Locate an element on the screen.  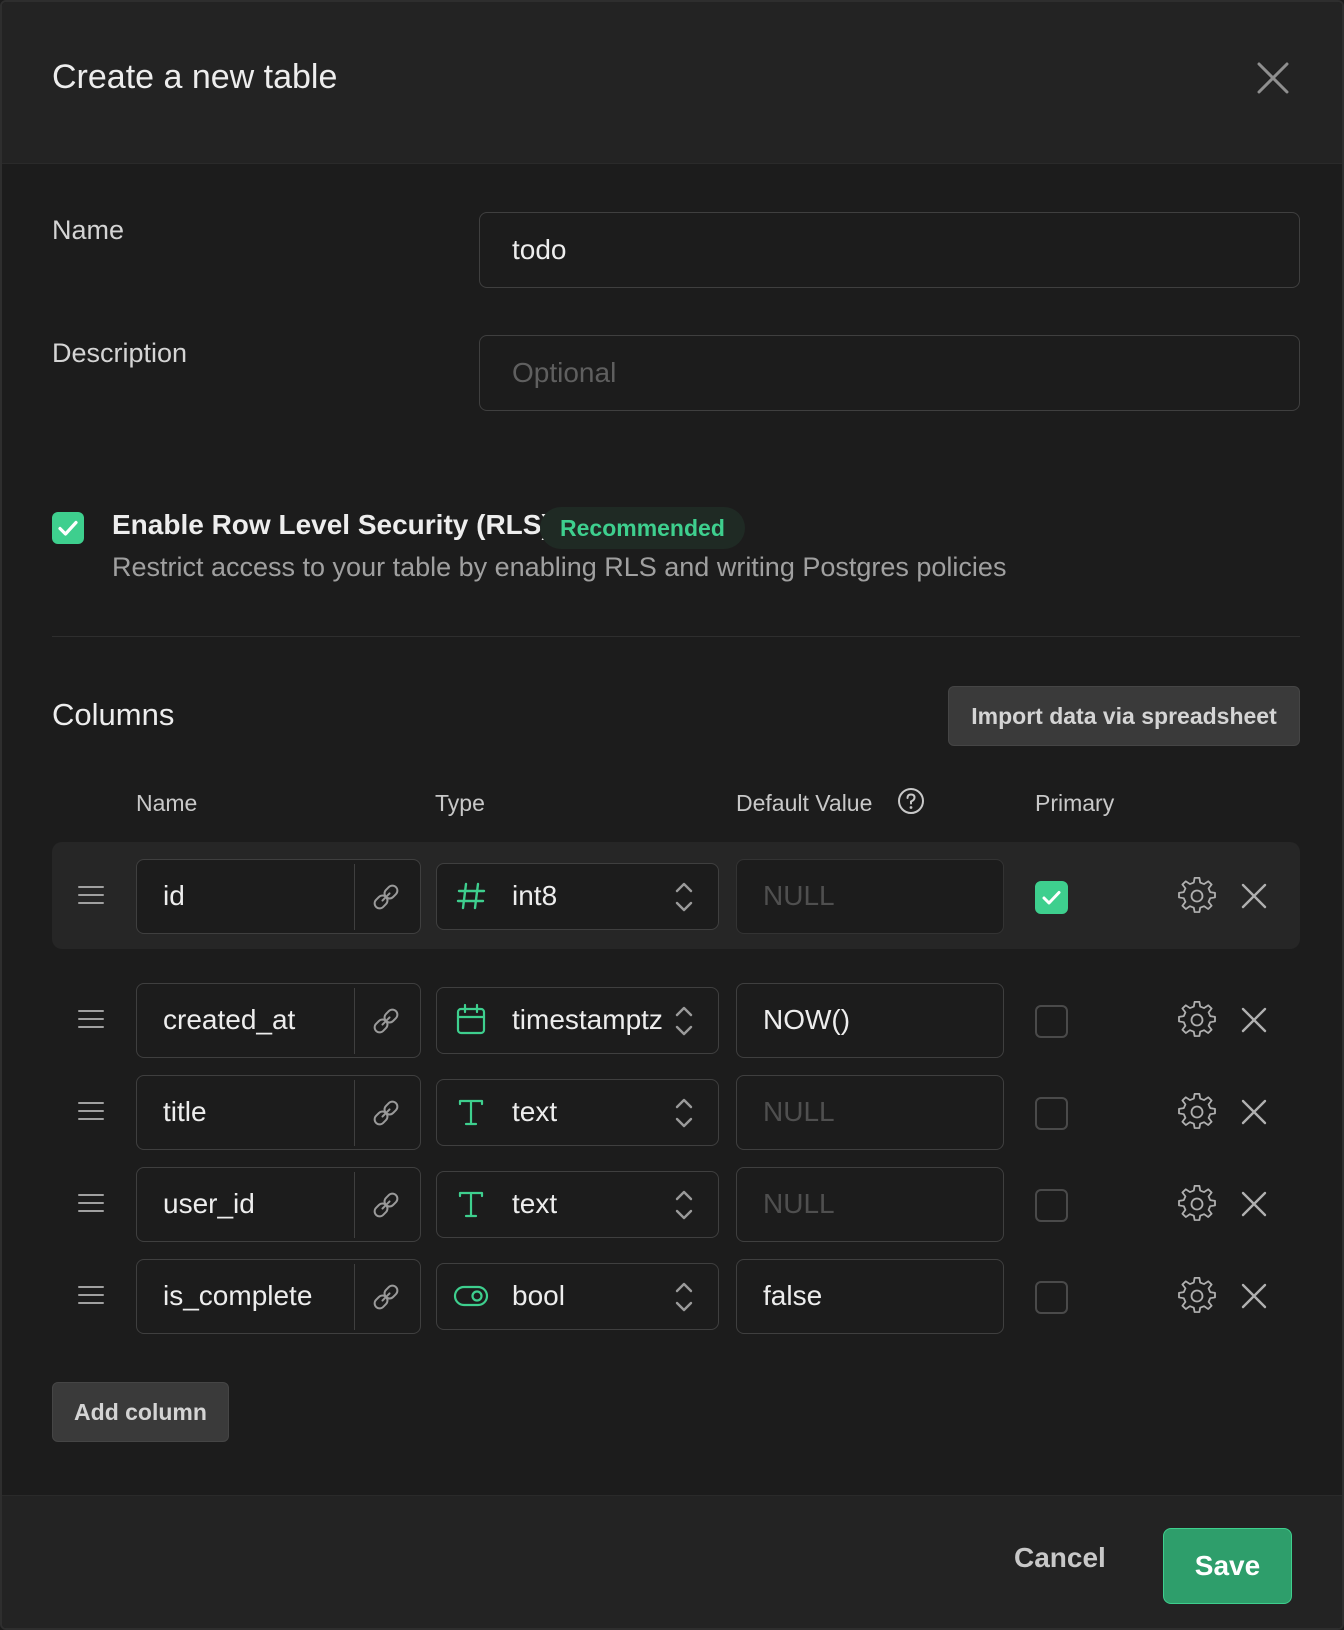
import-spreadsheet-button: Import data via spreadsheet is located at coordinates (1124, 716).